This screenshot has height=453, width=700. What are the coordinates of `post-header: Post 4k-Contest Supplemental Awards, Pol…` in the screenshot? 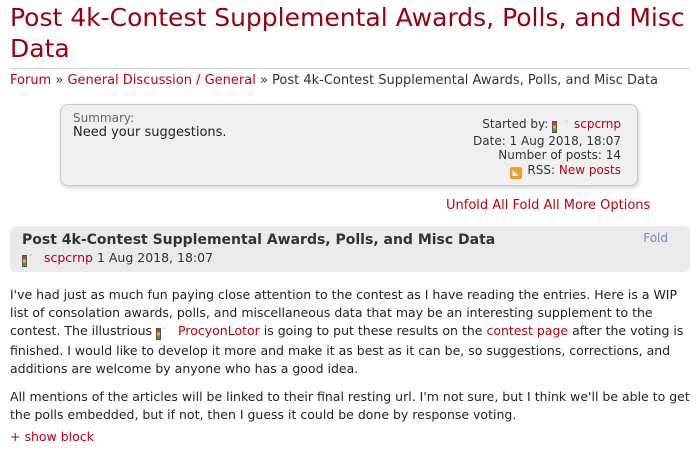 It's located at (350, 249).